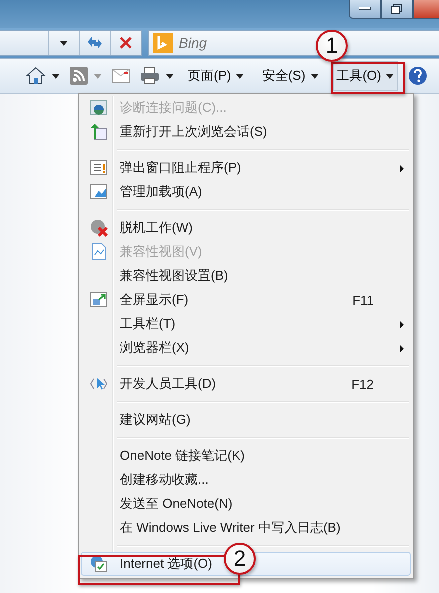 The height and width of the screenshot is (593, 439). Describe the element at coordinates (36, 76) in the screenshot. I see `home-icon` at that location.